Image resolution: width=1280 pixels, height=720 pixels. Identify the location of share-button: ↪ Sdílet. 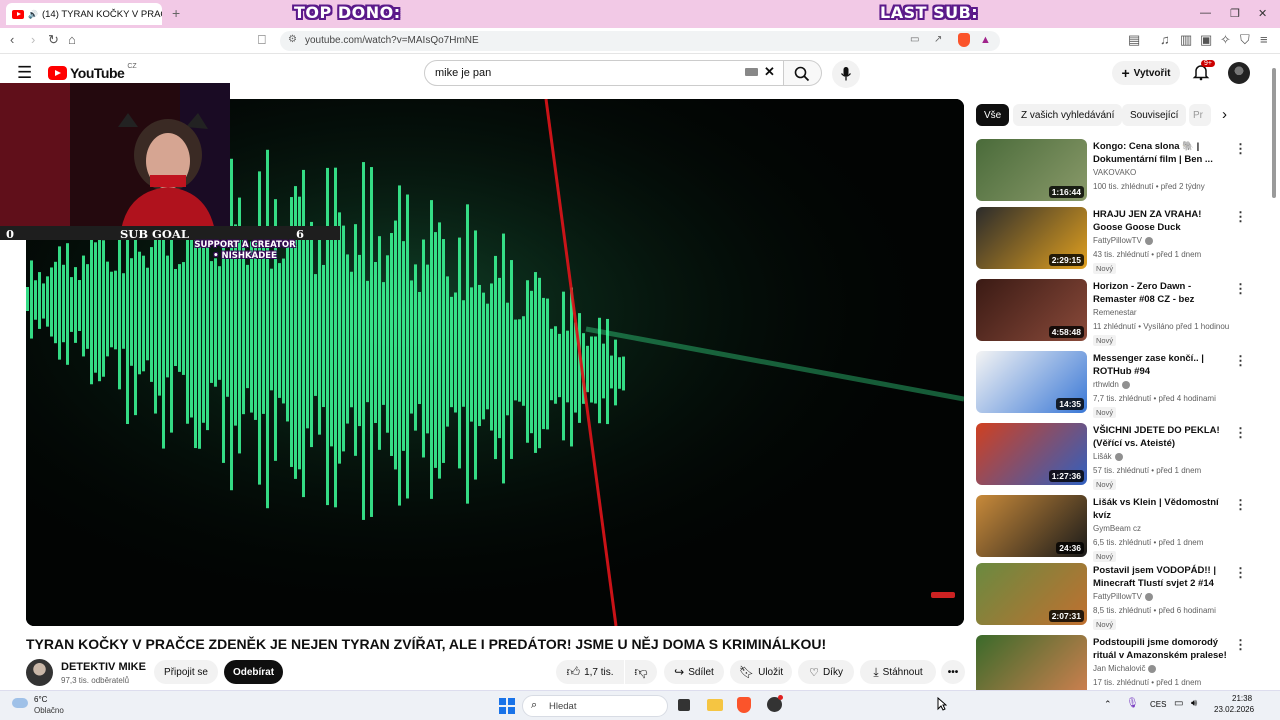
(694, 672).